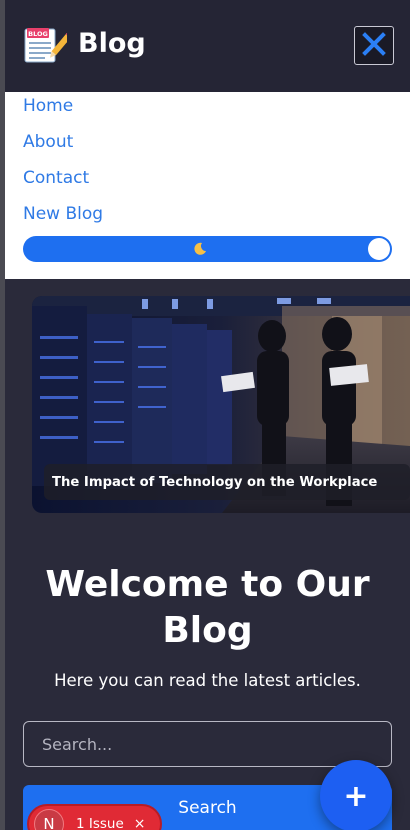 This screenshot has width=410, height=830. What do you see at coordinates (207, 630) in the screenshot?
I see `welcome-heading-line-2: Blog` at bounding box center [207, 630].